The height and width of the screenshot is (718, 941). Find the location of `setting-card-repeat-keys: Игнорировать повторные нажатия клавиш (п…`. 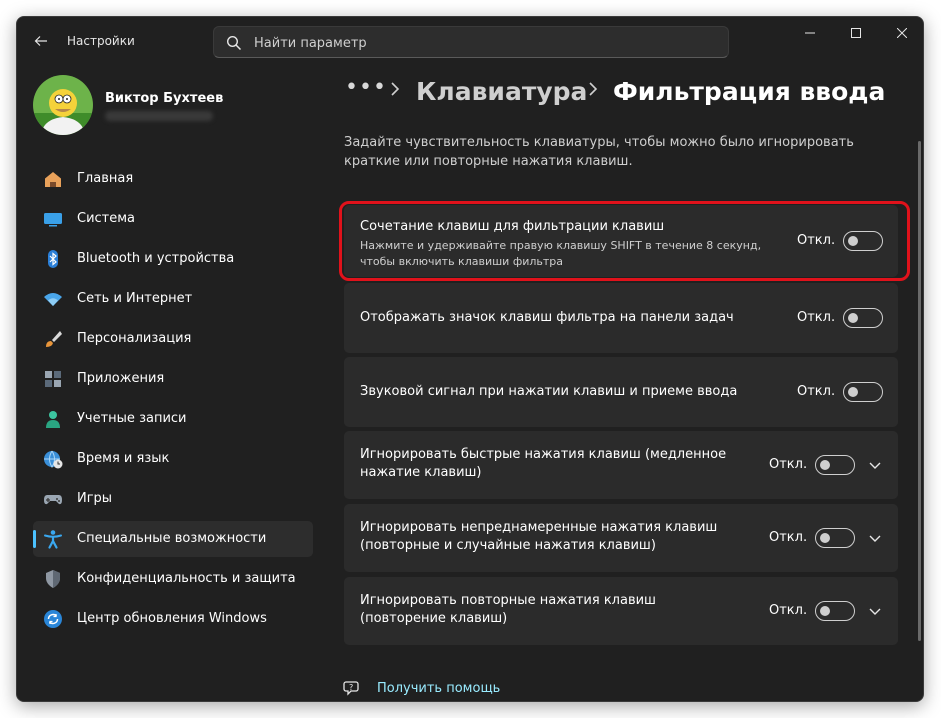

setting-card-repeat-keys: Игнорировать повторные нажатия клавиш (п… is located at coordinates (621, 611).